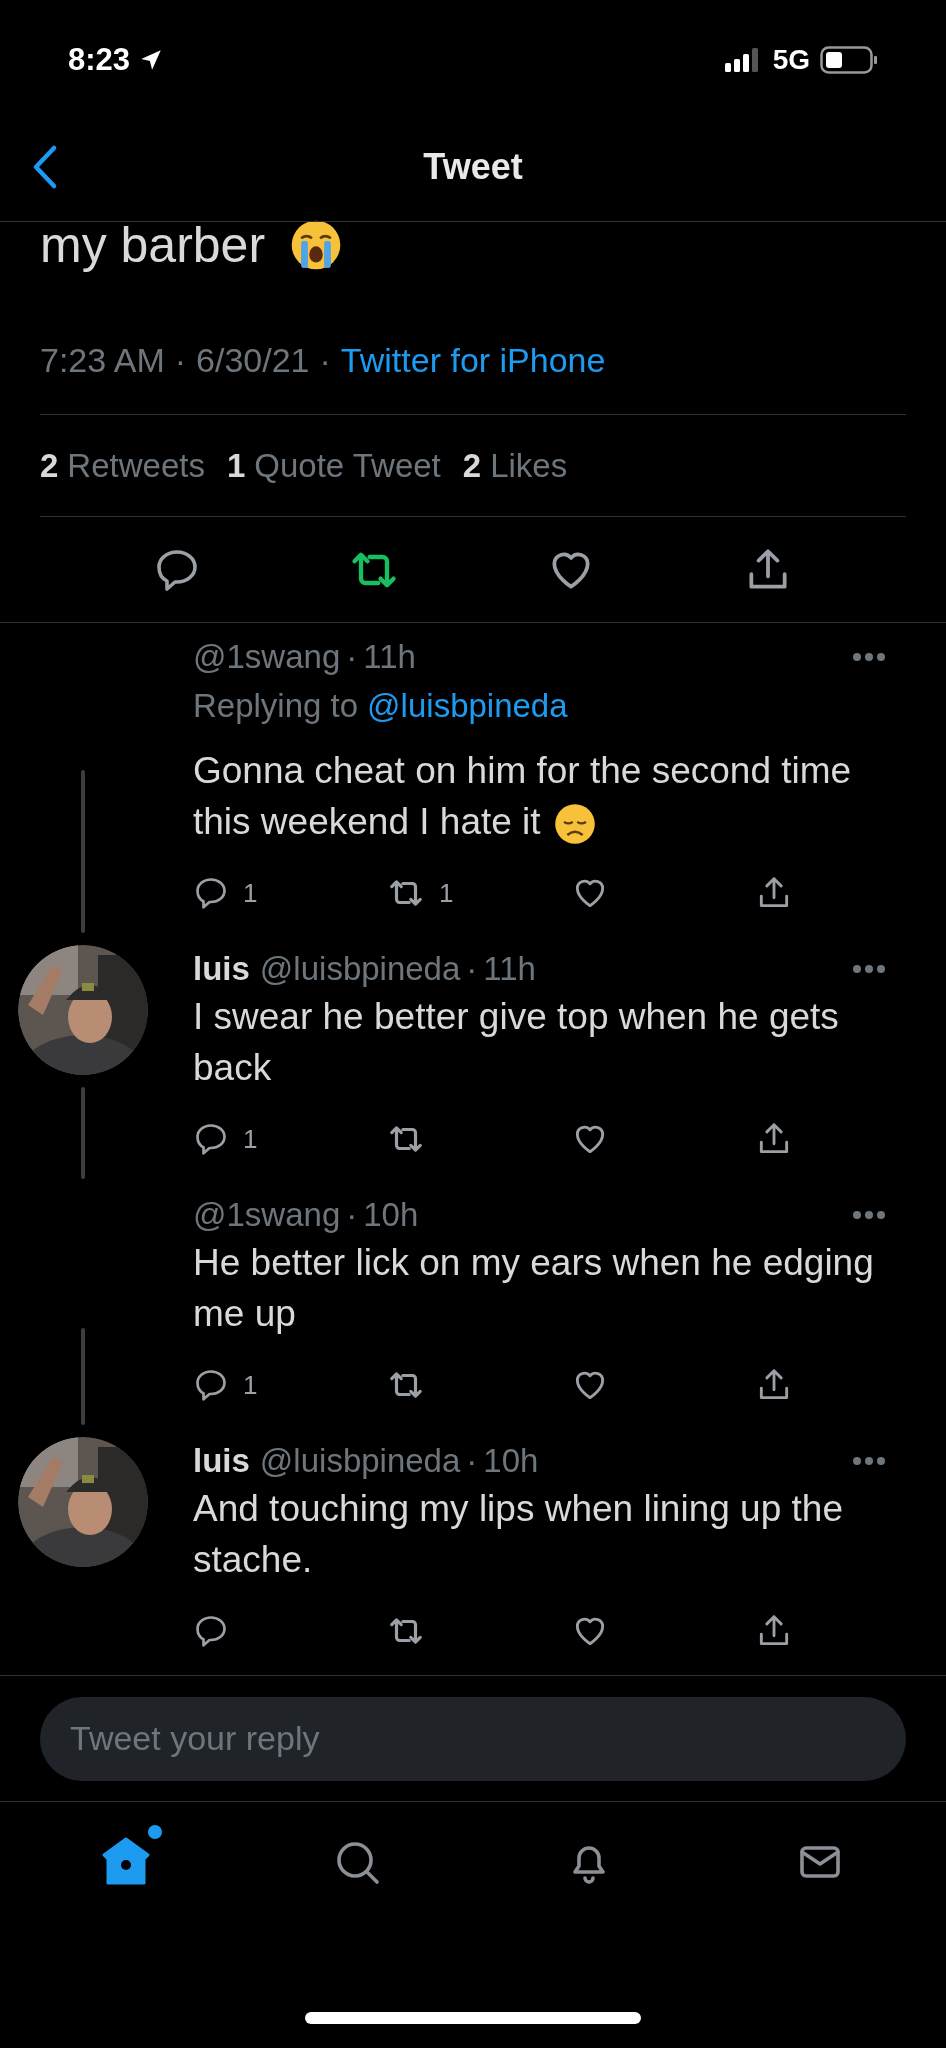  I want to click on tweet-date: 6/30/21, so click(253, 360).